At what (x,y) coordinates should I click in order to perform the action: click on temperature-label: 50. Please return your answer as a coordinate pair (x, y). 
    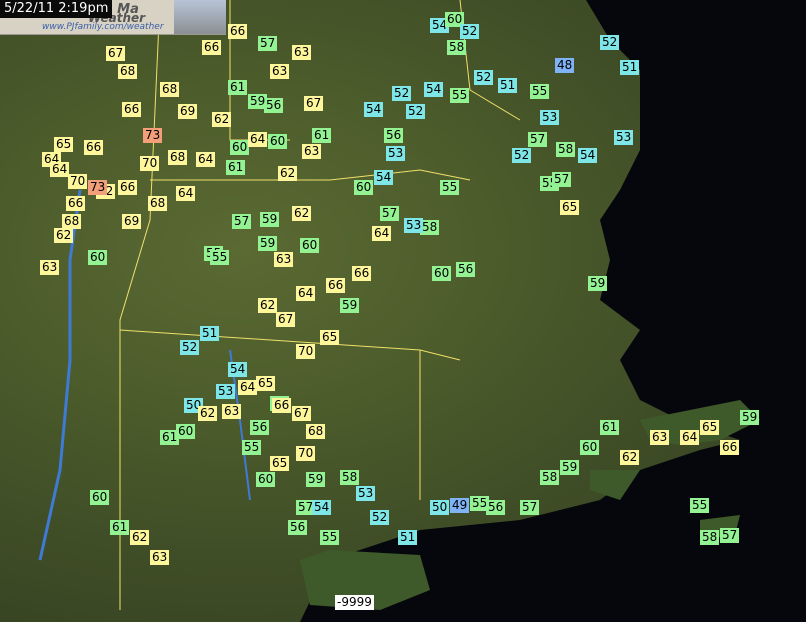
    Looking at the image, I should click on (440, 507).